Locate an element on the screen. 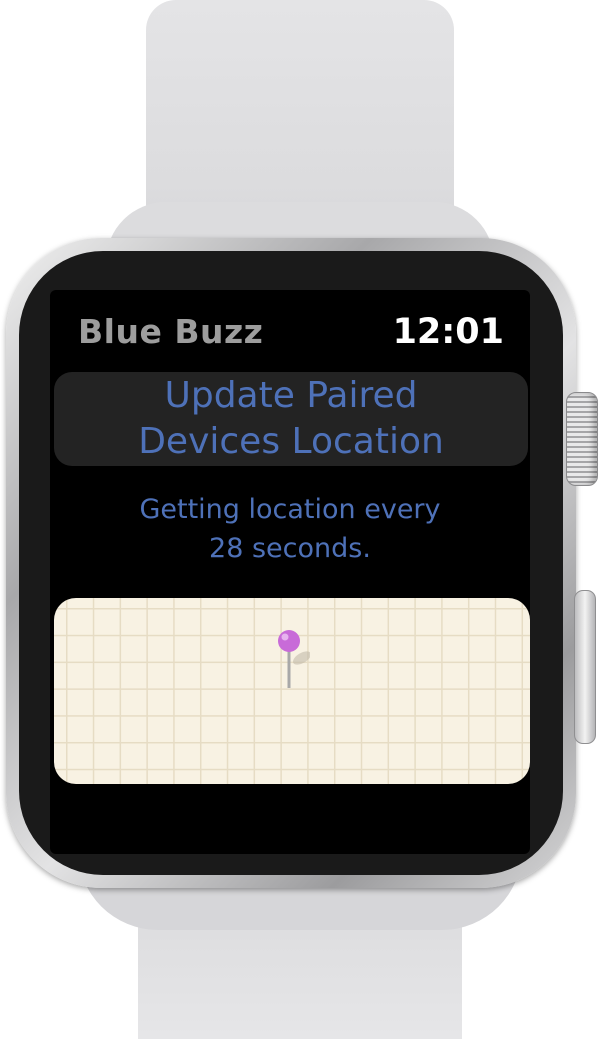 This screenshot has width=600, height=1039. side-button is located at coordinates (585, 667).